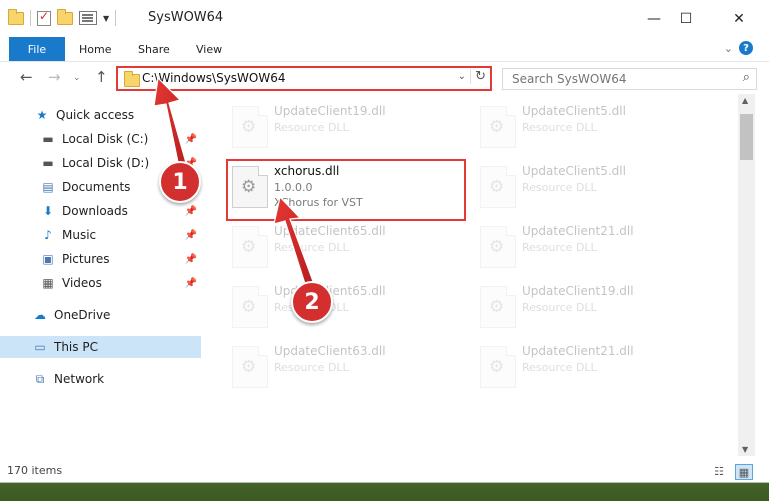 The width and height of the screenshot is (769, 501). I want to click on pictures-icon: ▣, so click(48, 259).